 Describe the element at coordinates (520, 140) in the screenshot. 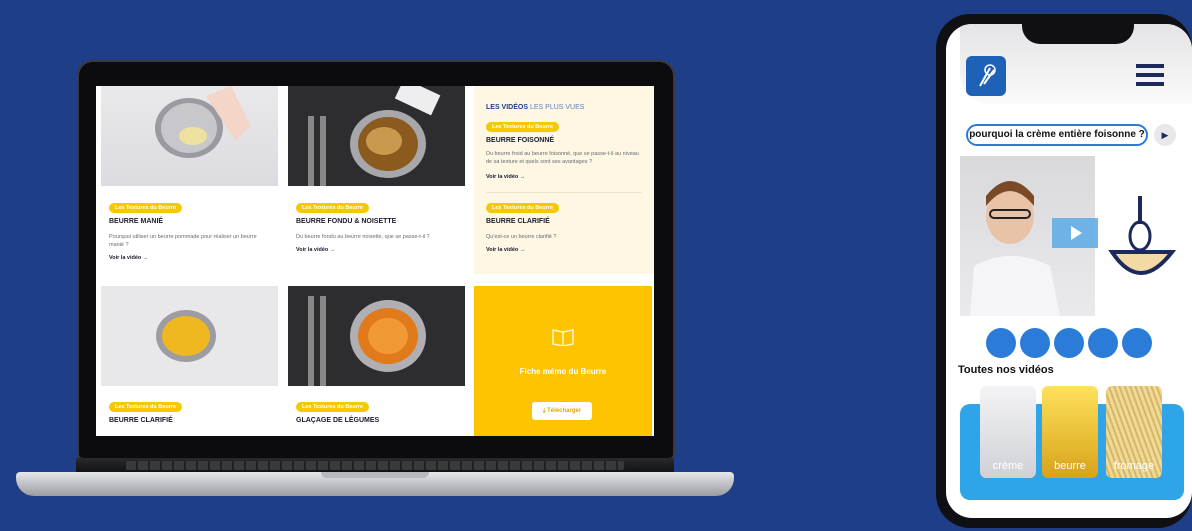

I see `side-item-title: BEURRE FOISONNÉ` at that location.